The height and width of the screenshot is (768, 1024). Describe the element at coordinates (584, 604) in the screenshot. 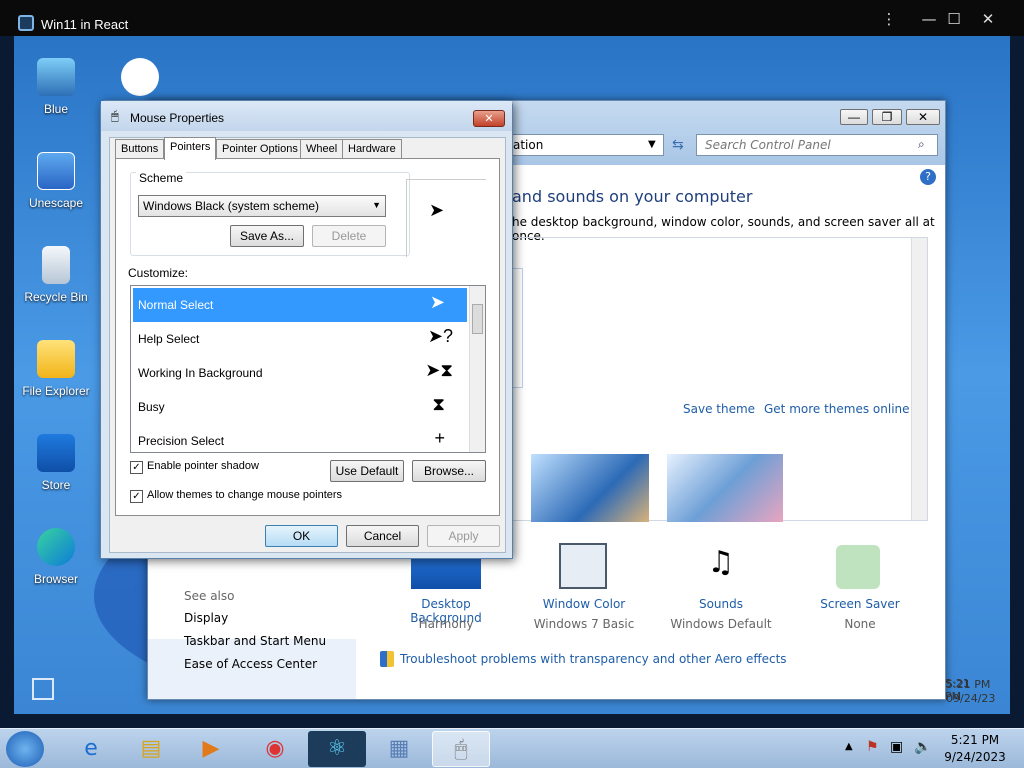

I see `window-color-link: Window Color` at that location.